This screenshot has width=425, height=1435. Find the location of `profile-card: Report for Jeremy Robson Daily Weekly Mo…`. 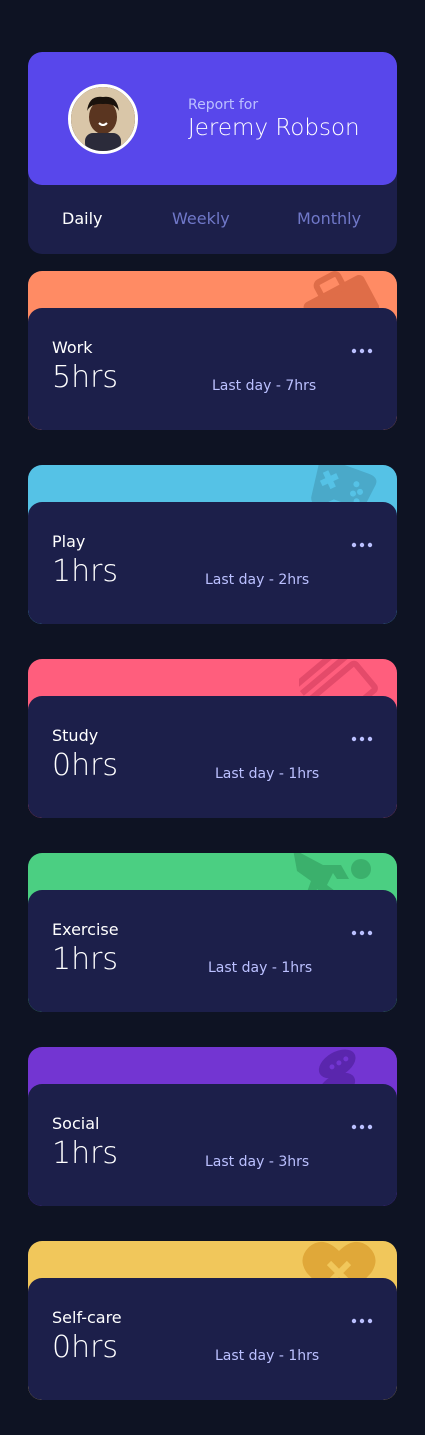

profile-card: Report for Jeremy Robson Daily Weekly Mo… is located at coordinates (212, 153).